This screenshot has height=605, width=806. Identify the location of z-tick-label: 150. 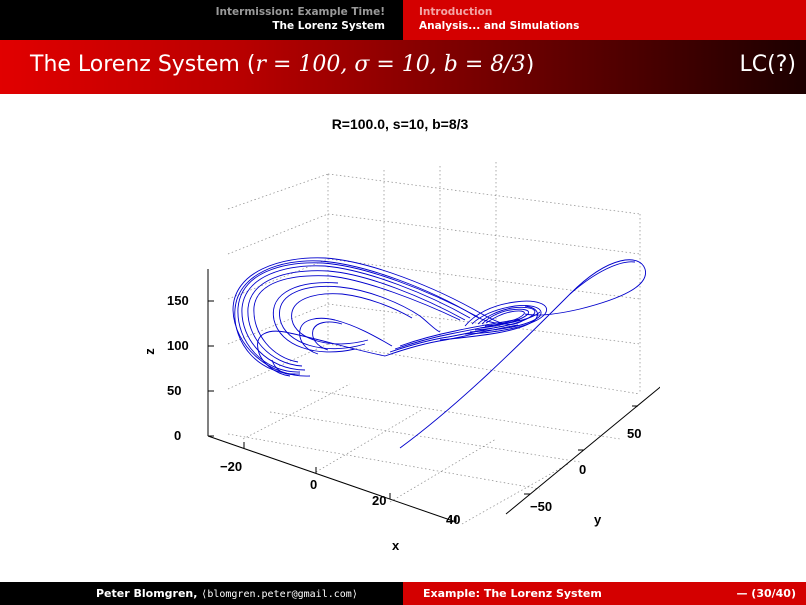
(178, 300).